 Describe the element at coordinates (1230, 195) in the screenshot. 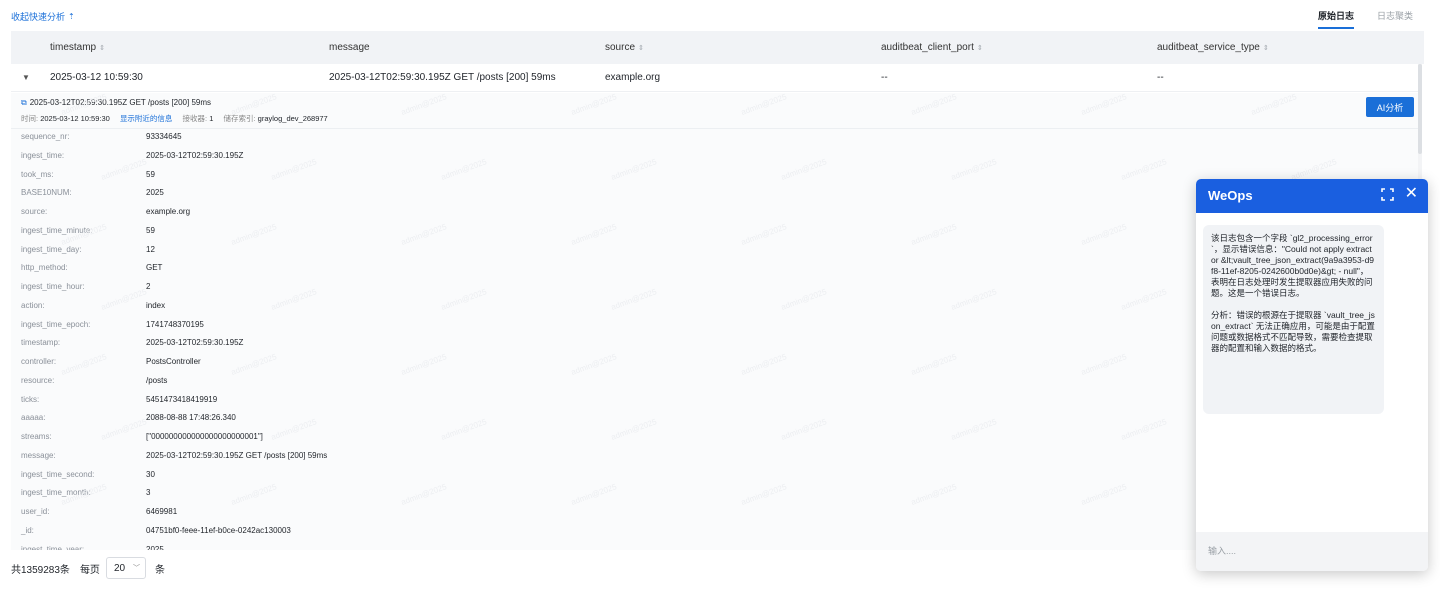

I see `chat-title: WeOps` at that location.